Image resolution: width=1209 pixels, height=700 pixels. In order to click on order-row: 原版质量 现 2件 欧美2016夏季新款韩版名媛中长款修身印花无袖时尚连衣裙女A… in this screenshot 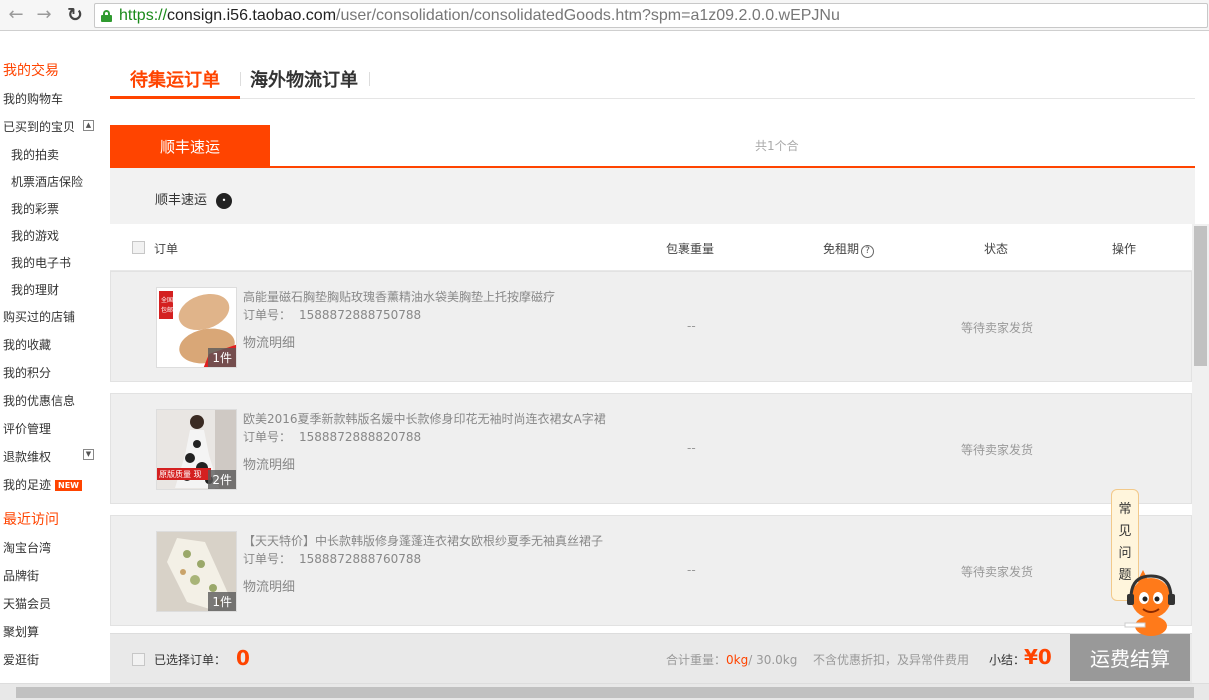, I will do `click(651, 448)`.